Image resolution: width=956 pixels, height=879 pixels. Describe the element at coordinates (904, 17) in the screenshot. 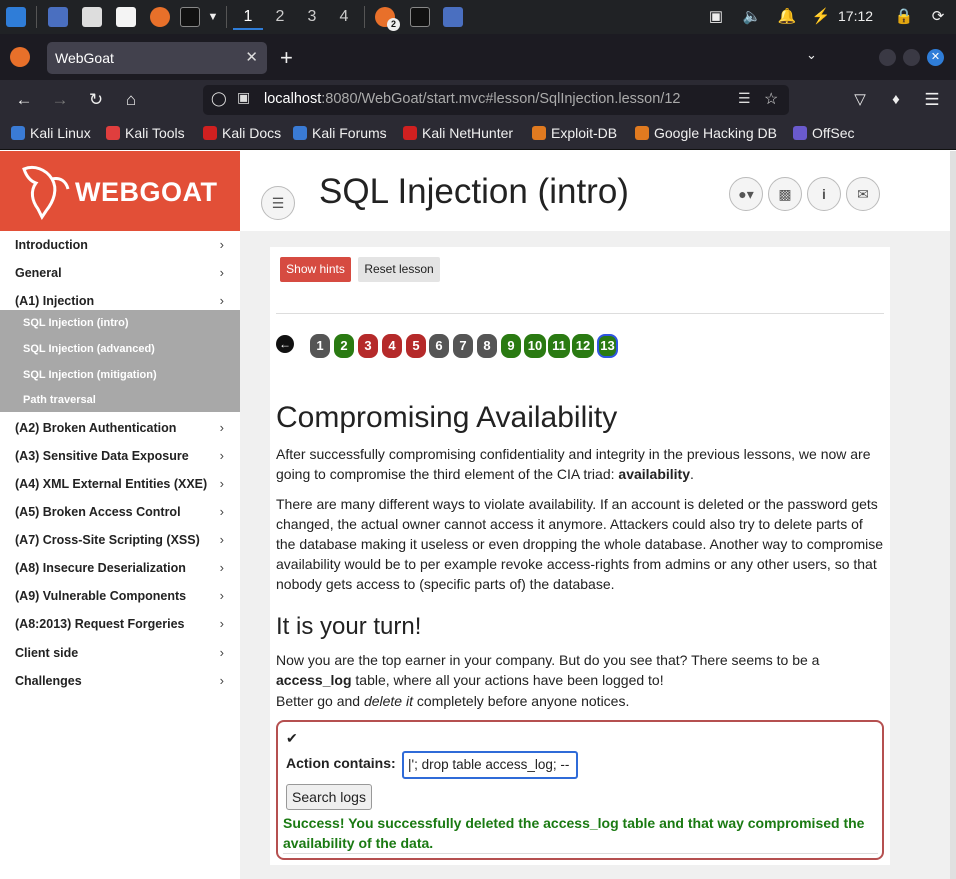

I see `lock-icon: 🔒` at that location.